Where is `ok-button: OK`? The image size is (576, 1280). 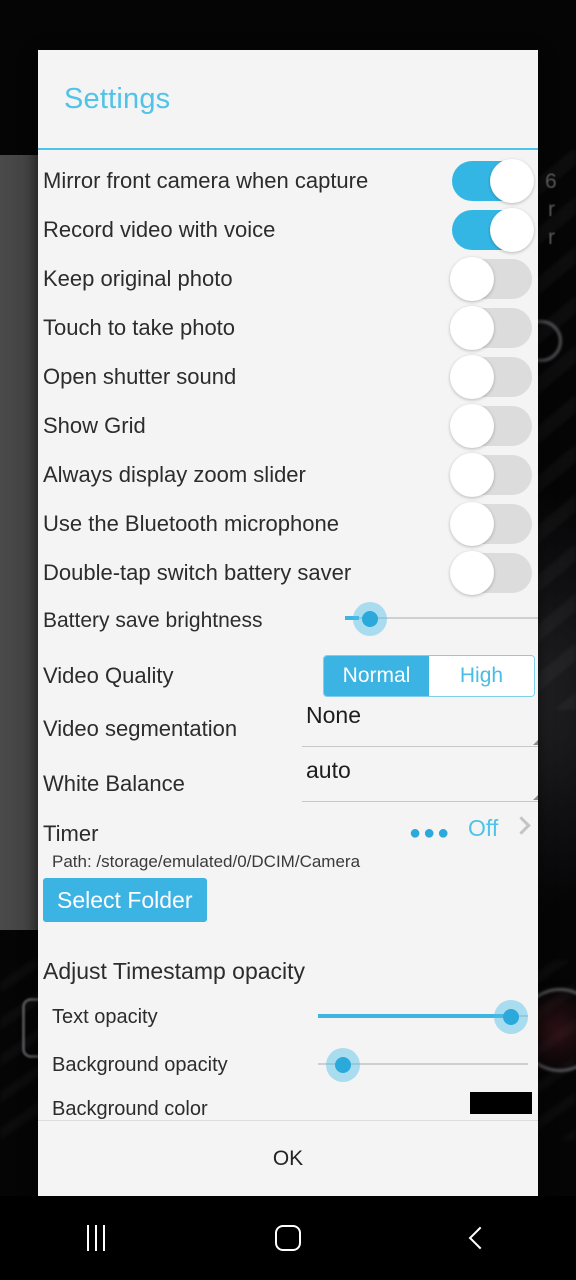
ok-button: OK is located at coordinates (288, 1159).